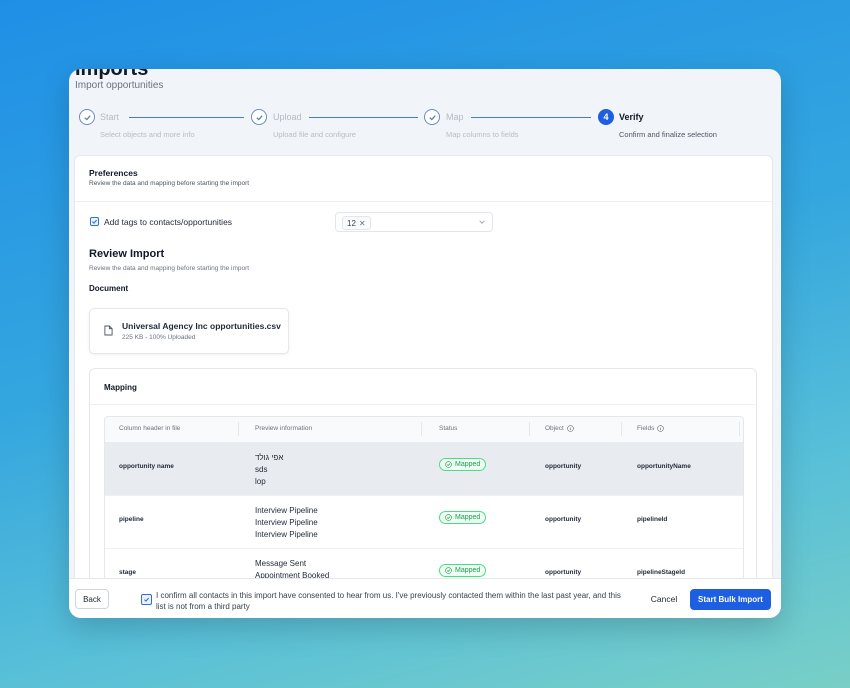 The image size is (850, 688). I want to click on cancel-button: Cancel, so click(664, 599).